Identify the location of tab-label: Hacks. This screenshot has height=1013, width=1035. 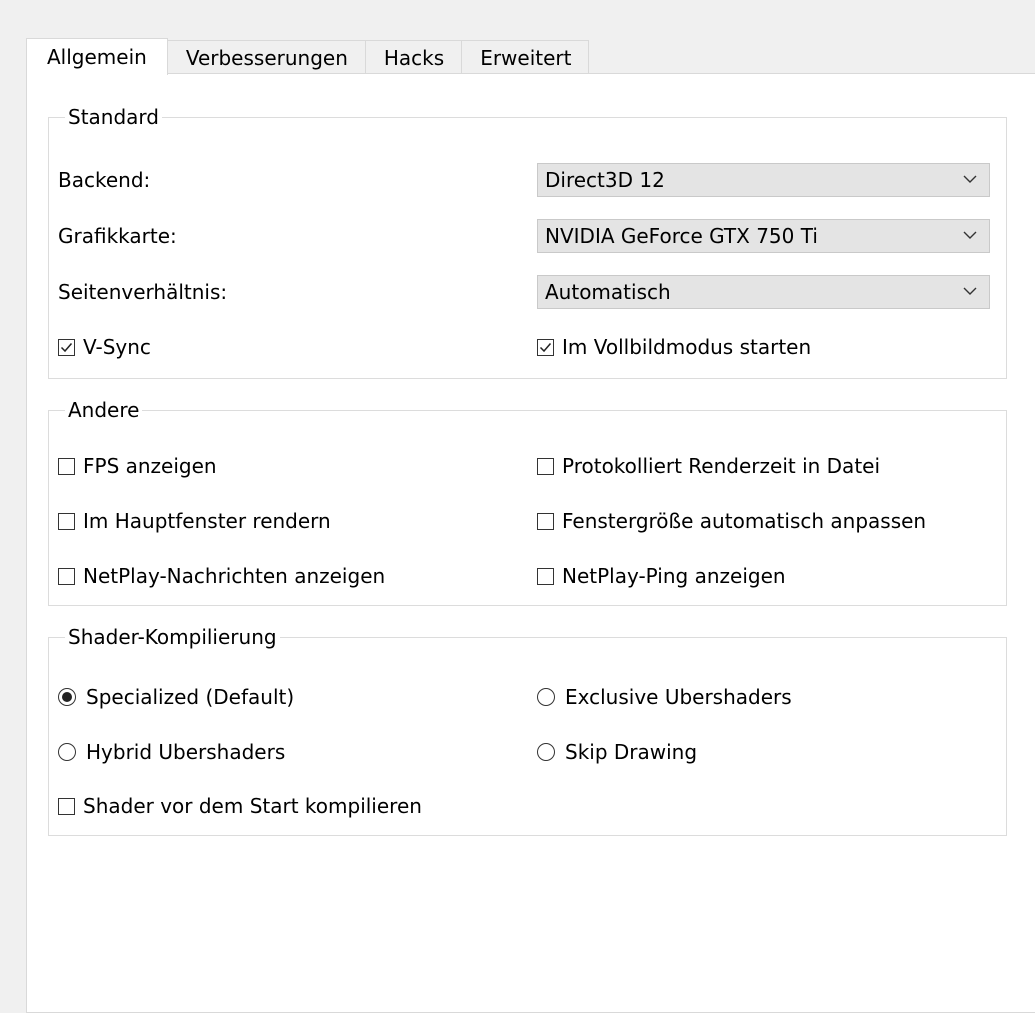
(414, 57).